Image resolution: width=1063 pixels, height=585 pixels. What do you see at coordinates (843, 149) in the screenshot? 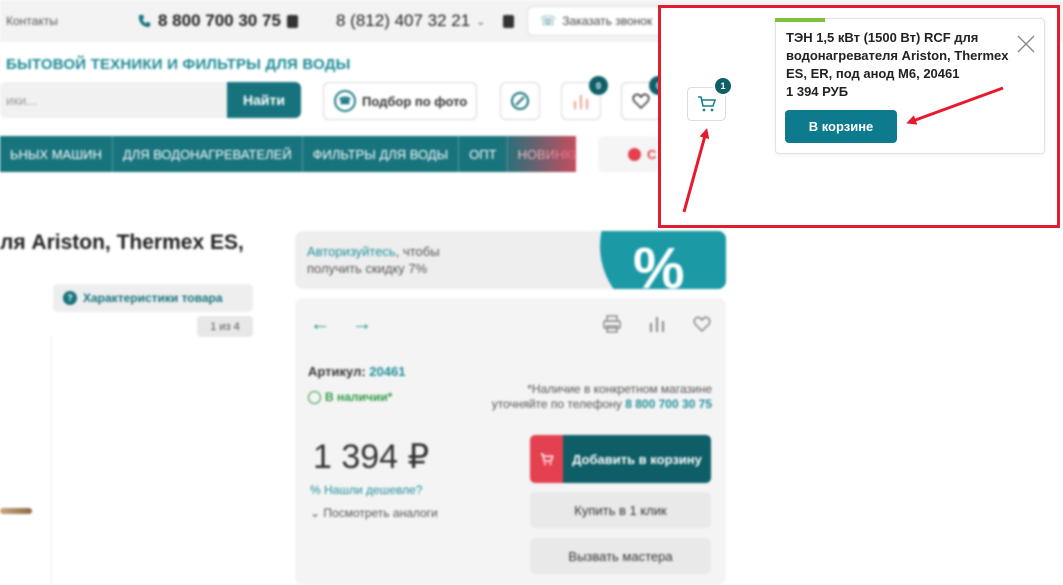
I see `annotation-arrows` at bounding box center [843, 149].